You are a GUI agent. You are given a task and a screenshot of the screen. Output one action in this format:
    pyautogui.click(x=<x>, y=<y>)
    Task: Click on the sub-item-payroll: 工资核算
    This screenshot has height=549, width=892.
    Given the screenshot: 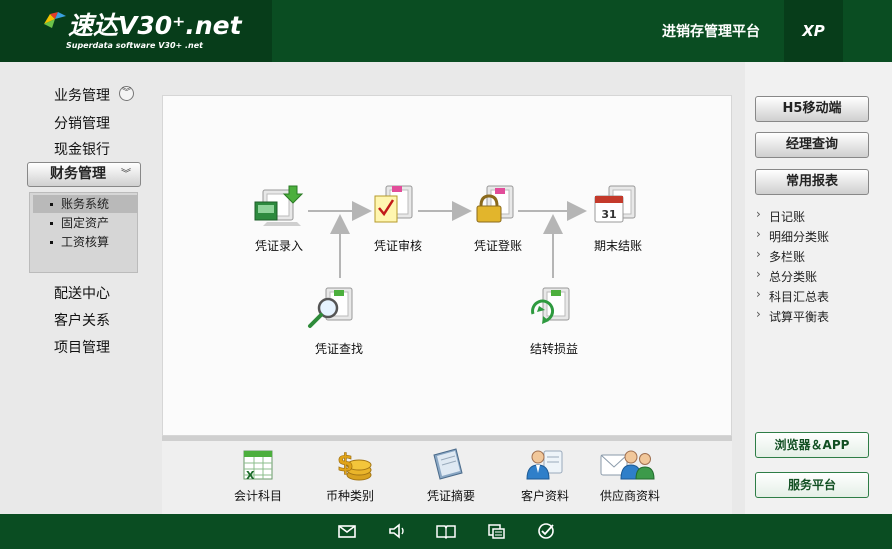 What is the action you would take?
    pyautogui.click(x=85, y=242)
    